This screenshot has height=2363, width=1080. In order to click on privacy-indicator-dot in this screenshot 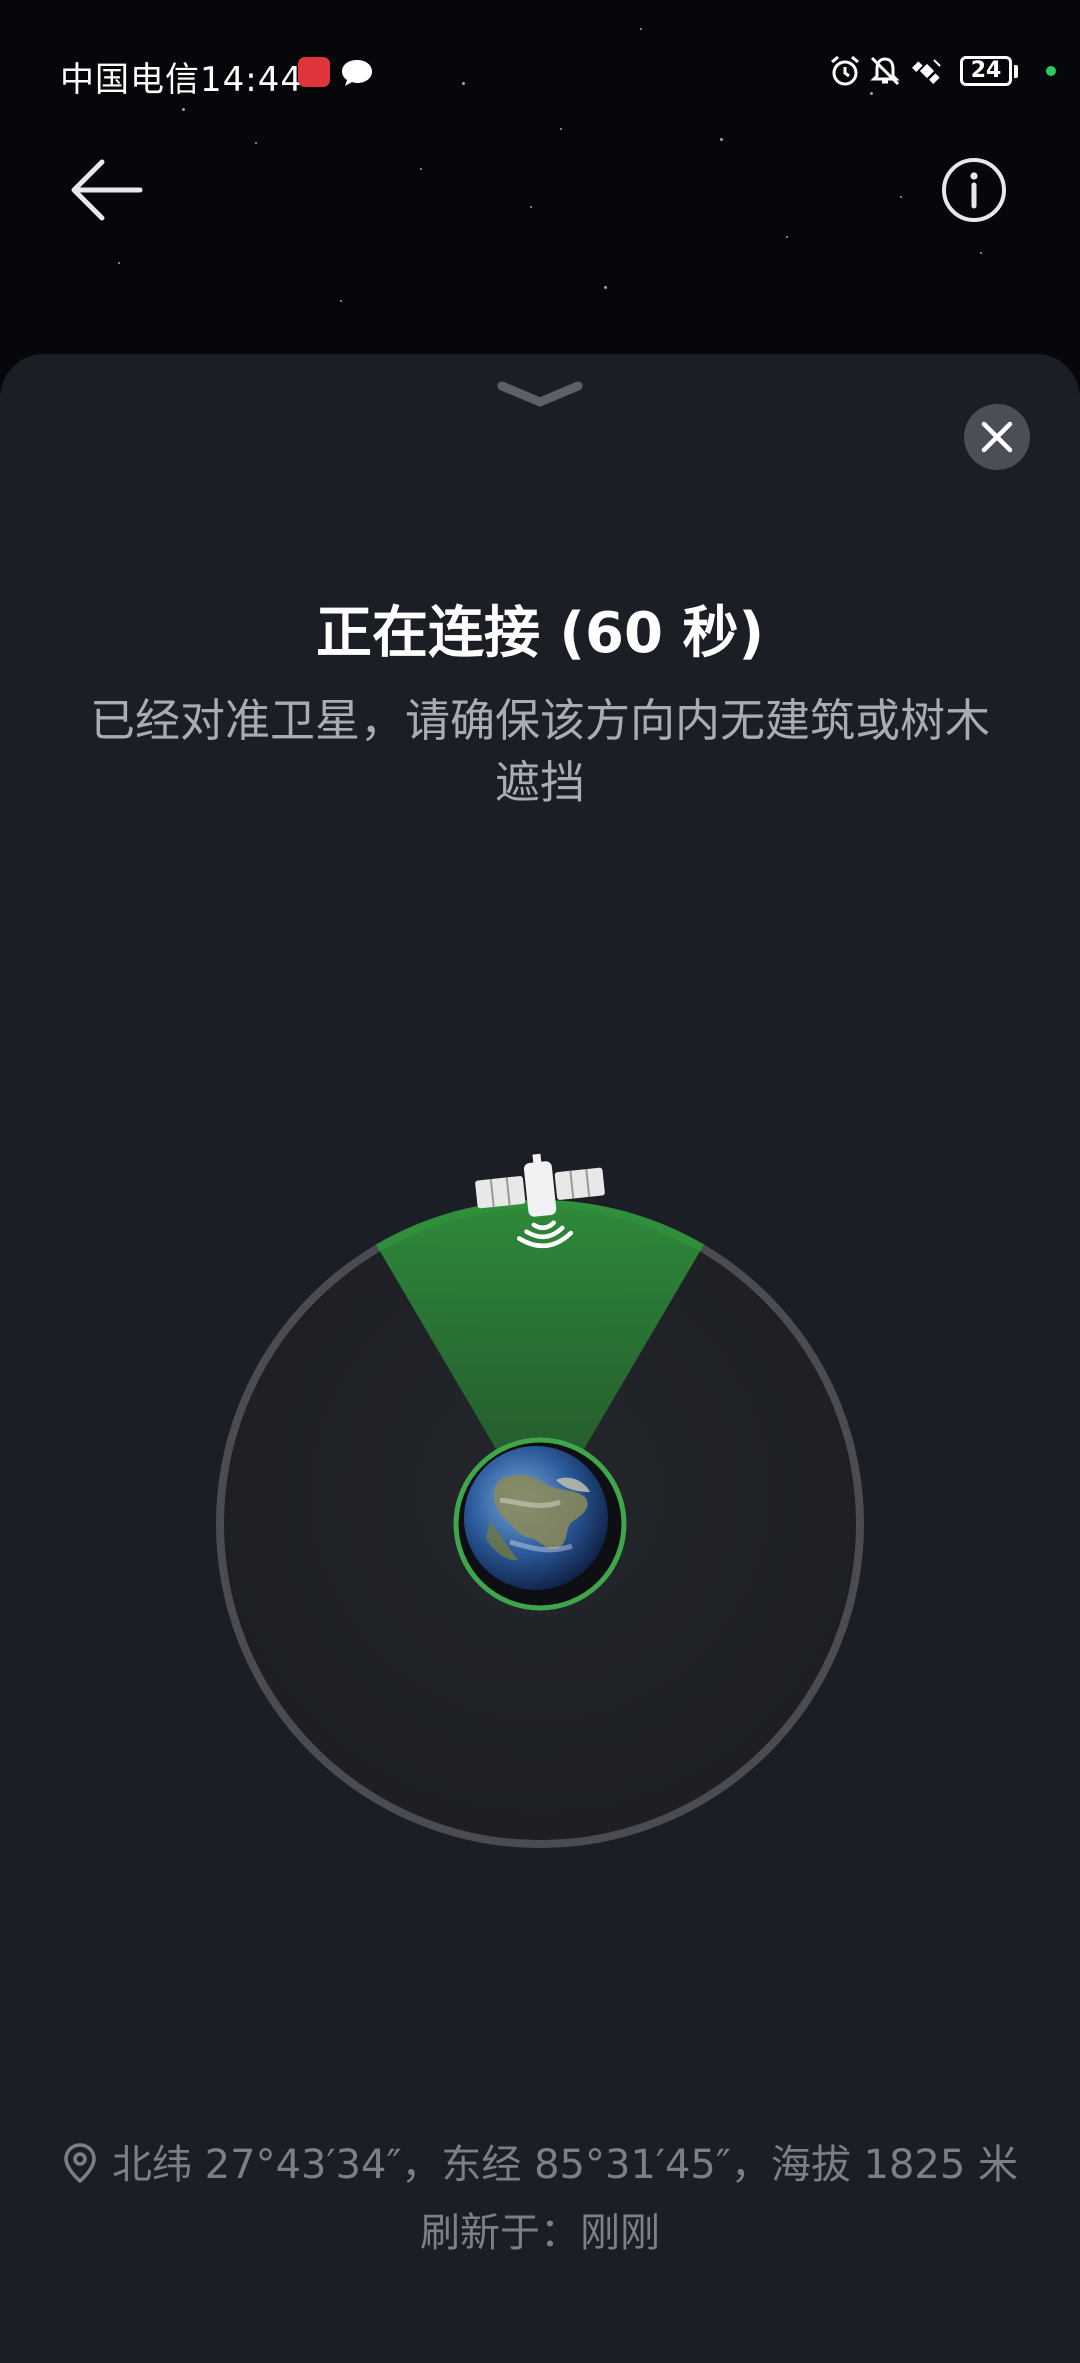, I will do `click(1051, 71)`.